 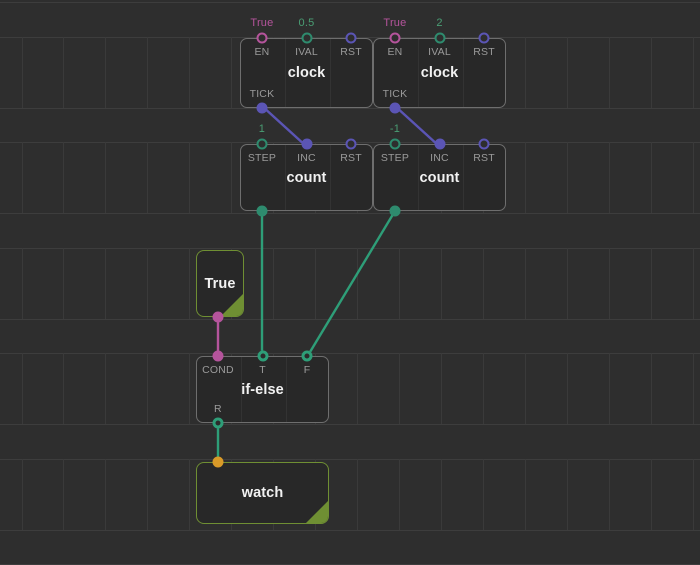 What do you see at coordinates (307, 23) in the screenshot?
I see `port-value-clock-1-ival: 0.5` at bounding box center [307, 23].